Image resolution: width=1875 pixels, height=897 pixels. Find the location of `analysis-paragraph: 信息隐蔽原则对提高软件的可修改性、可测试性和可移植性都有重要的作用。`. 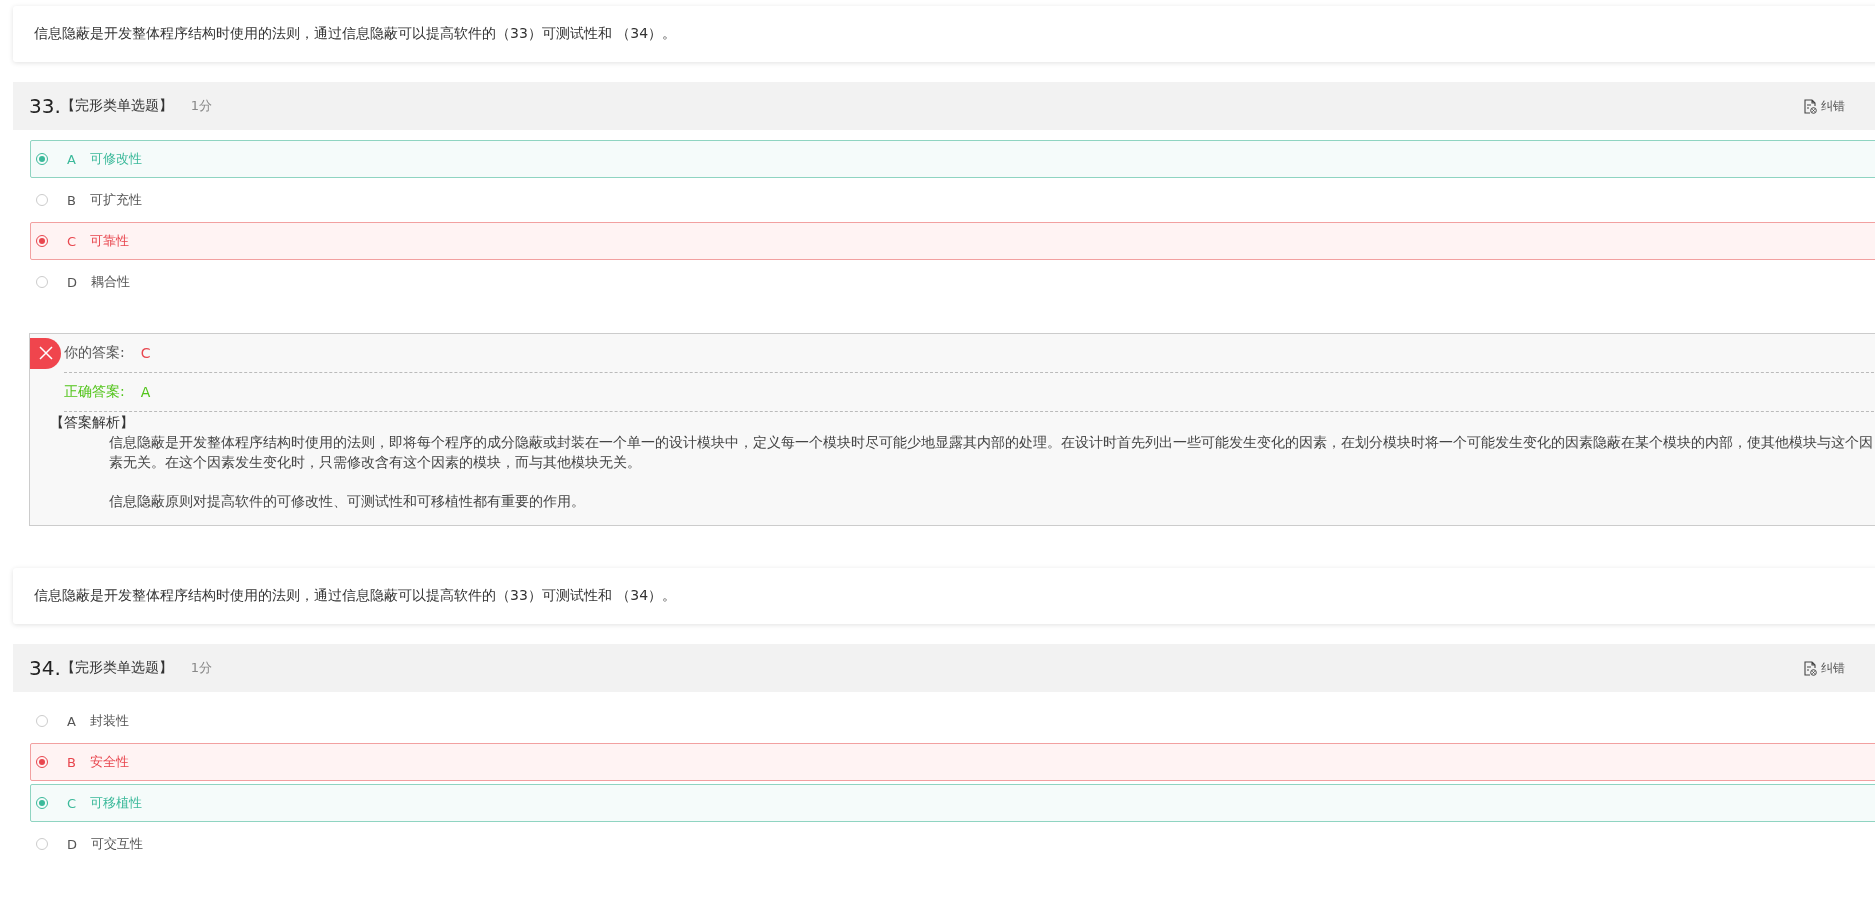

analysis-paragraph: 信息隐蔽原则对提高软件的可修改性、可测试性和可移植性都有重要的作用。 is located at coordinates (347, 501).